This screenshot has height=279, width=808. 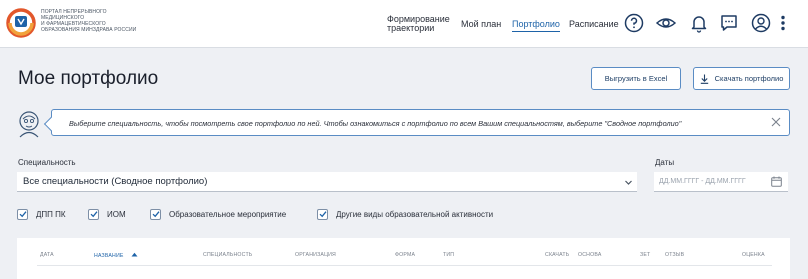 What do you see at coordinates (404, 265) in the screenshot?
I see `table-header-divider` at bounding box center [404, 265].